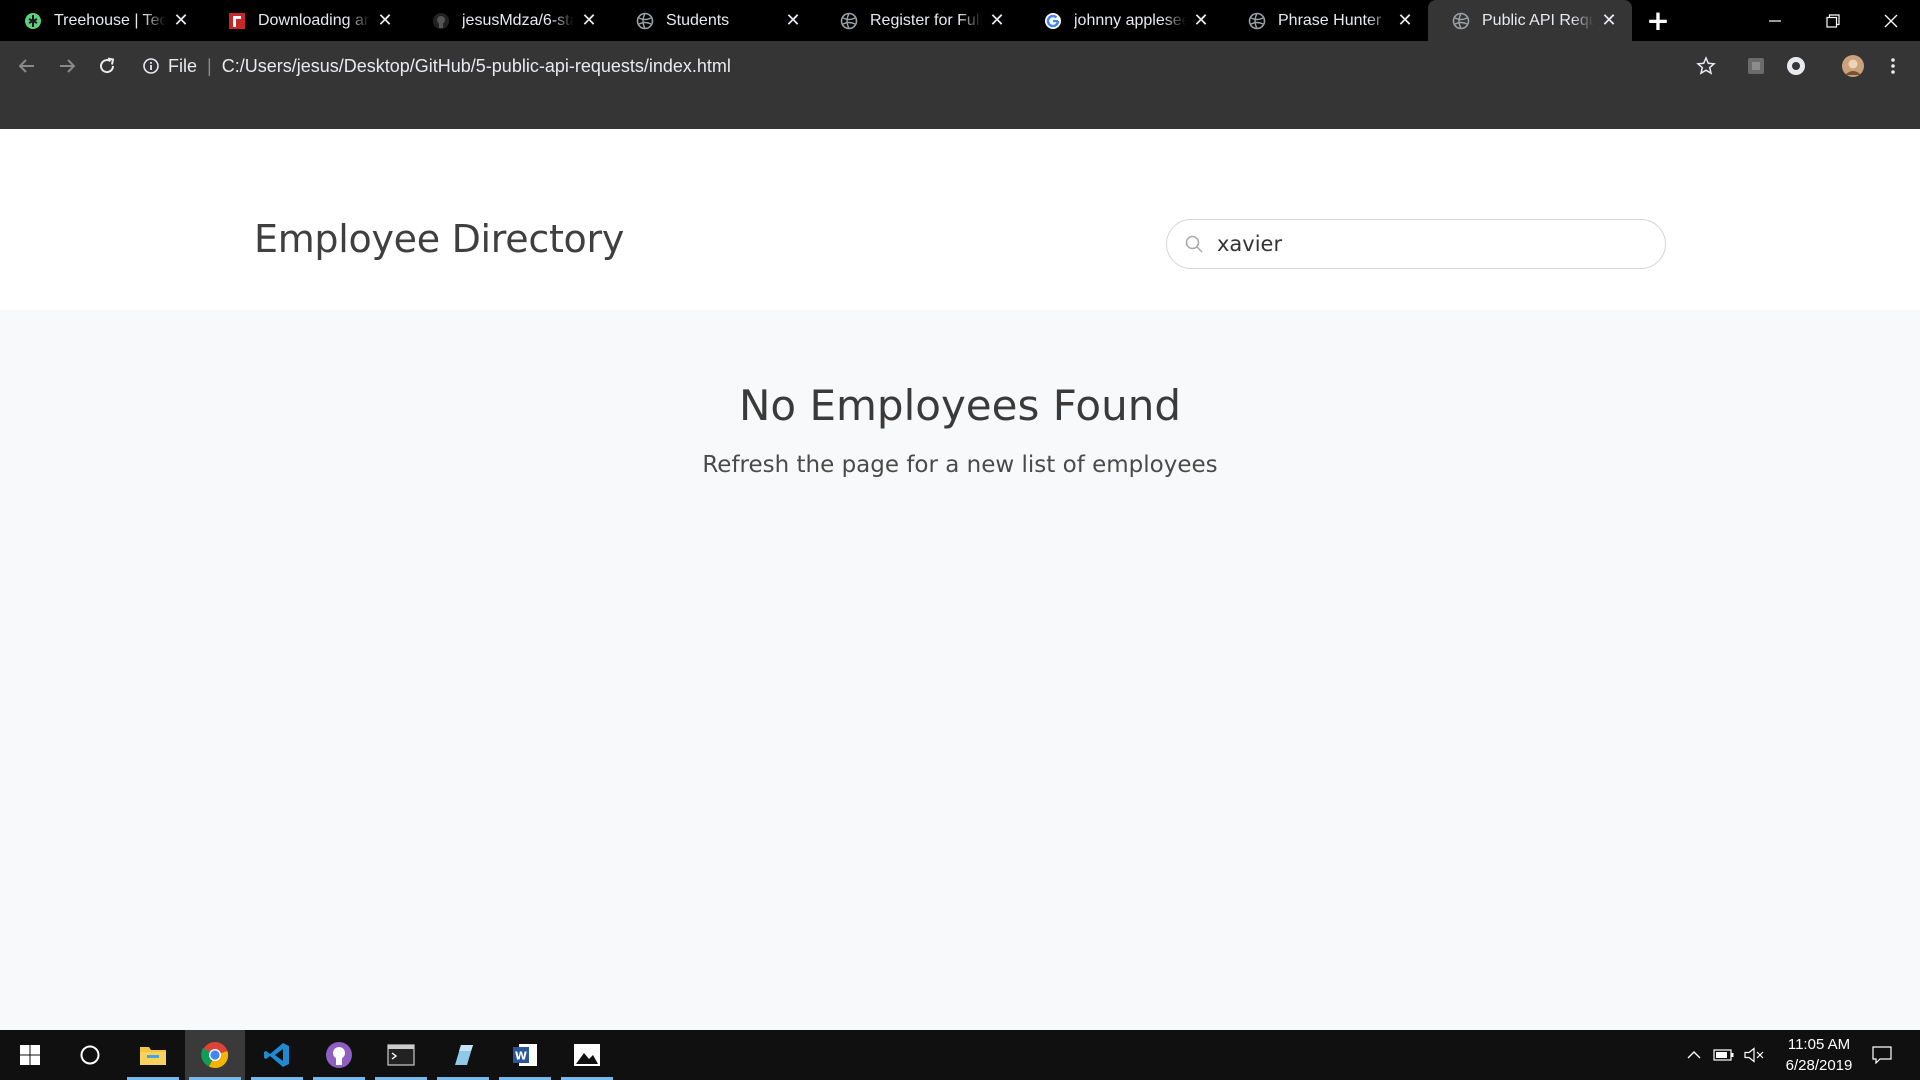 This screenshot has height=1080, width=1920. What do you see at coordinates (587, 1055) in the screenshot?
I see `photos-icon` at bounding box center [587, 1055].